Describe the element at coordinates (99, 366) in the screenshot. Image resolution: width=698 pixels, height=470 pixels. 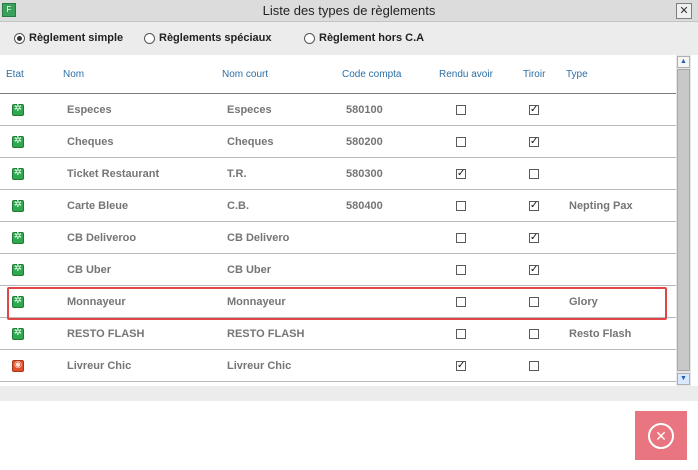
I see `cell-nom: Livreur Chic` at that location.